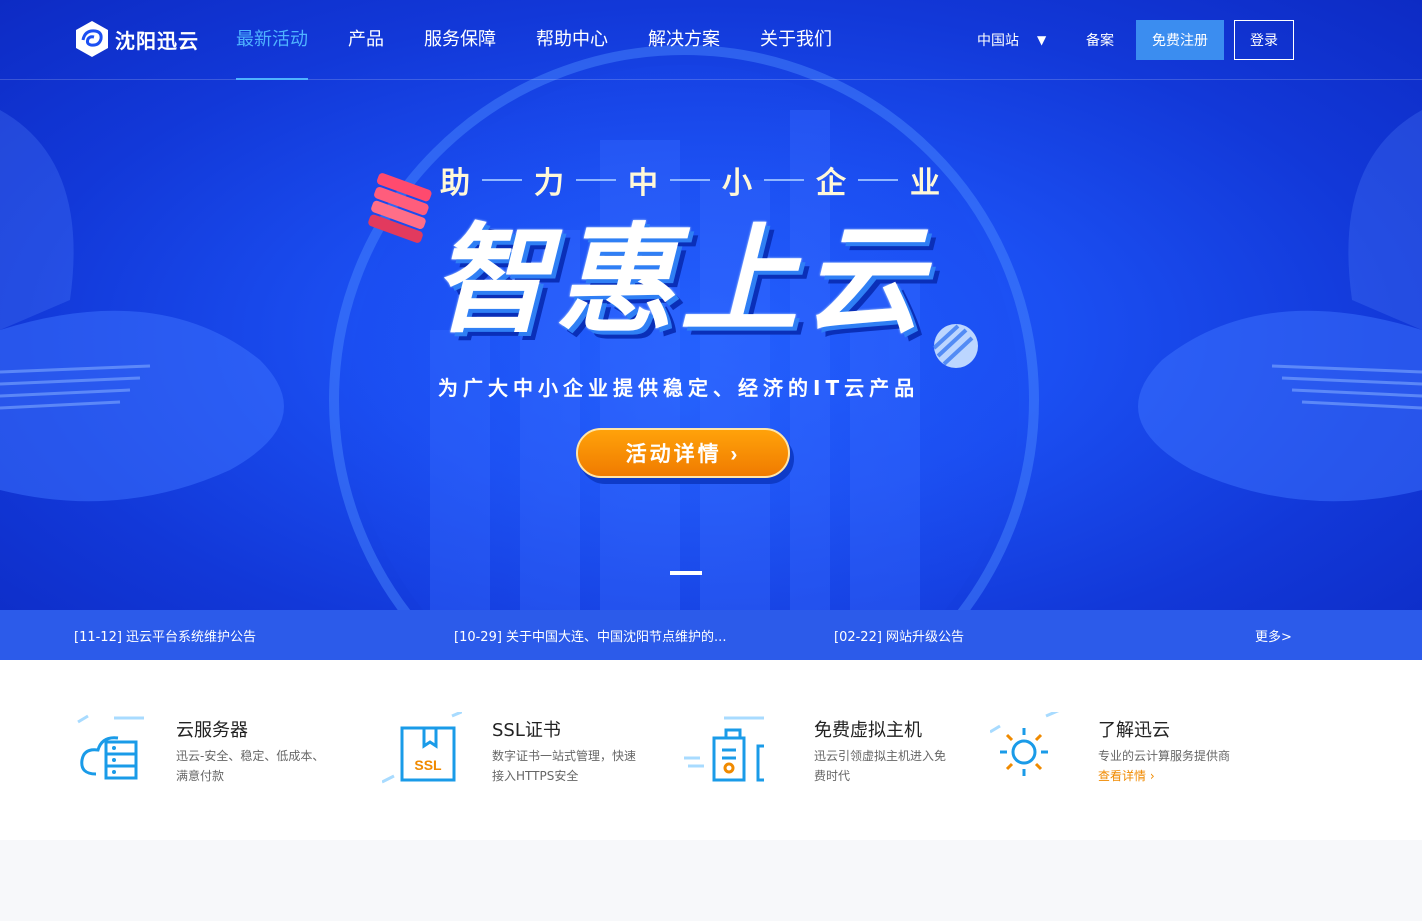 The image size is (1422, 921). I want to click on logo-icon, so click(92, 39).